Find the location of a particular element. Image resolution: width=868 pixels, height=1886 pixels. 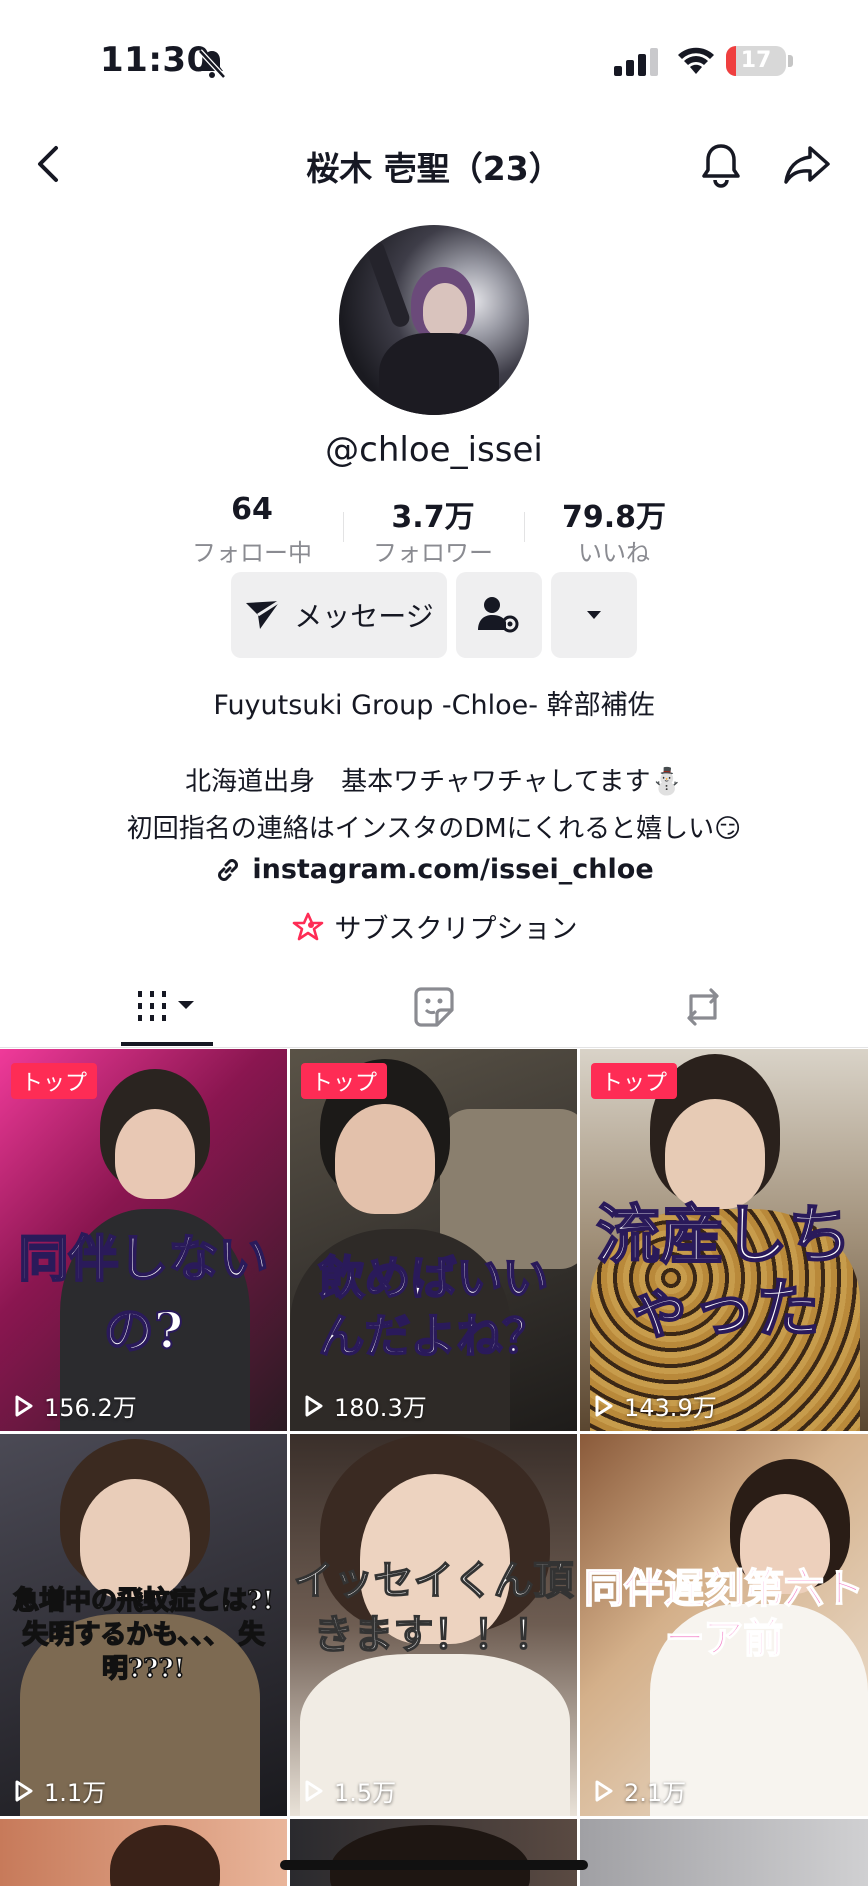

video-caption: 同伴遅刻第六トーア前 is located at coordinates (724, 1613).